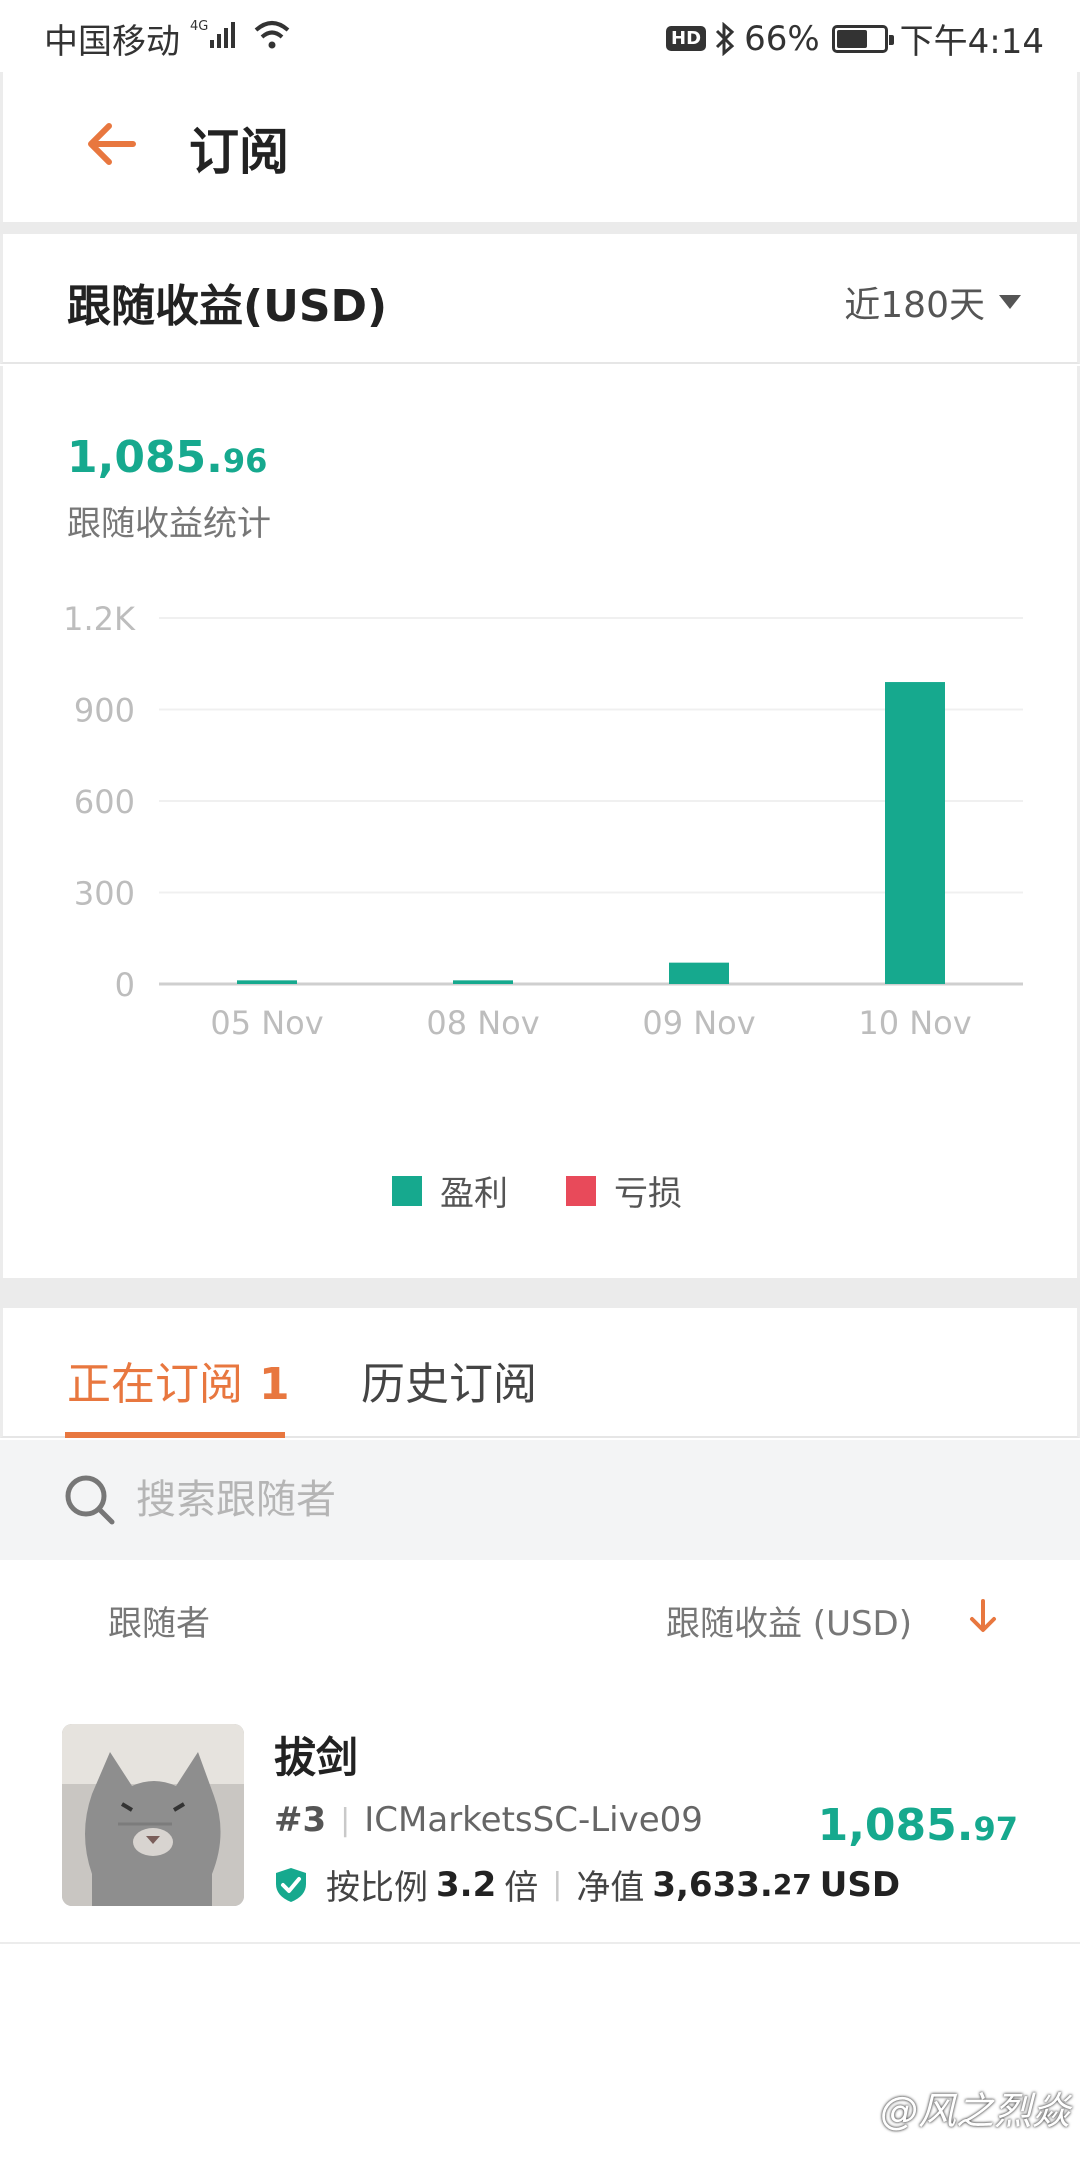  I want to click on search-bar, so click(540, 1500).